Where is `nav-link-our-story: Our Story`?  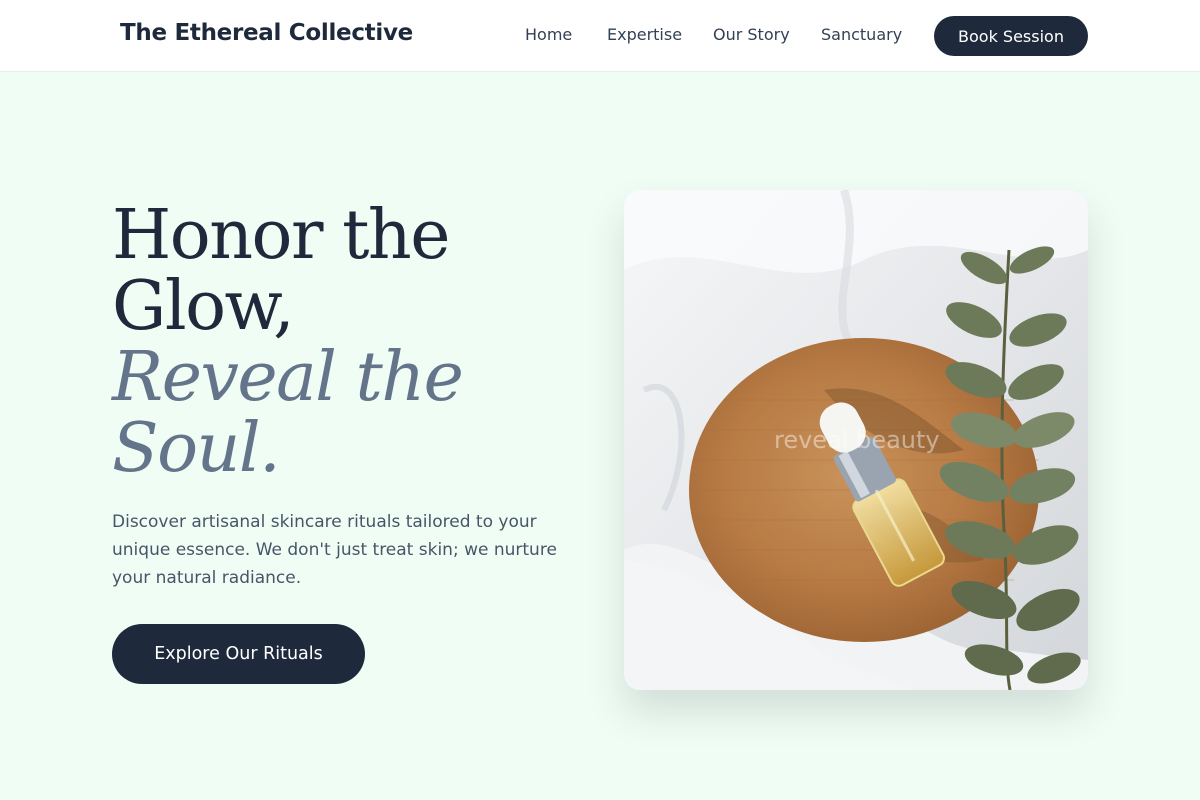 nav-link-our-story: Our Story is located at coordinates (751, 34).